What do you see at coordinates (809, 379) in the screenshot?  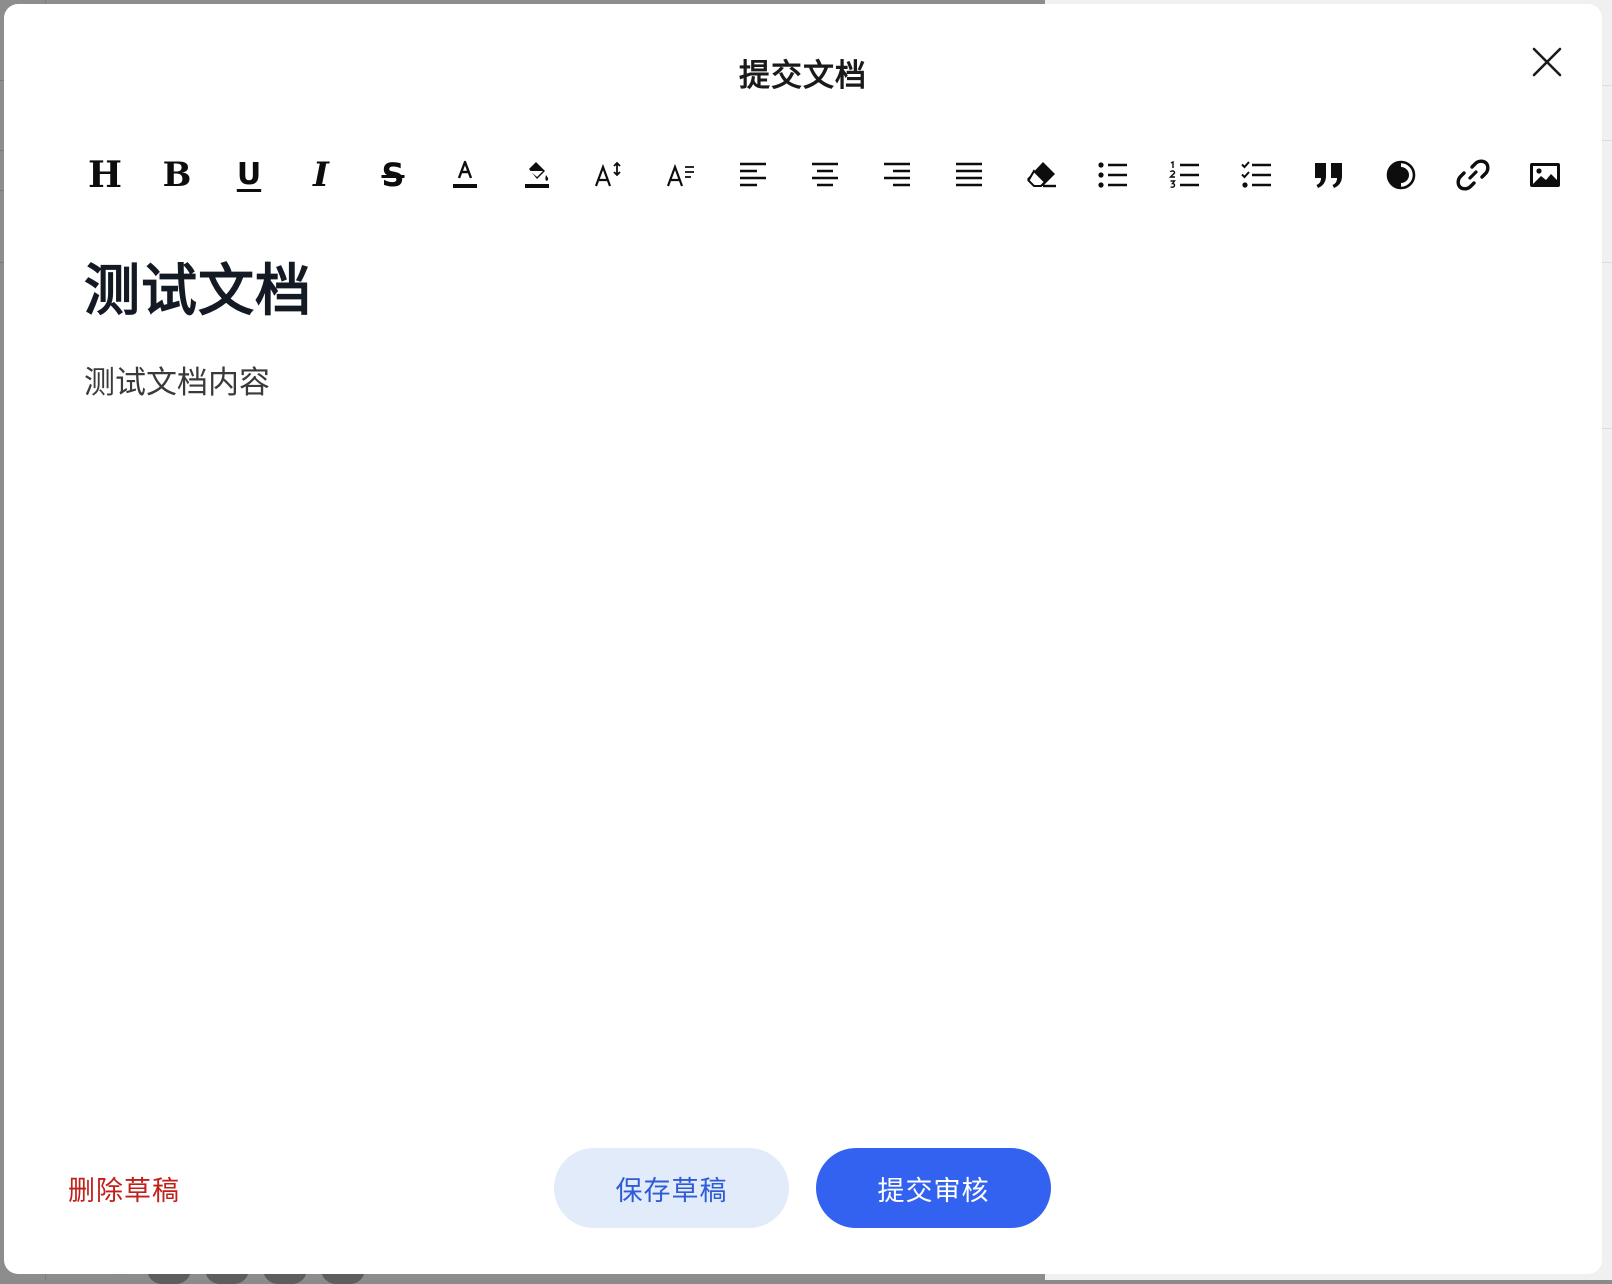 I see `document-body-text: 测试文档内容` at bounding box center [809, 379].